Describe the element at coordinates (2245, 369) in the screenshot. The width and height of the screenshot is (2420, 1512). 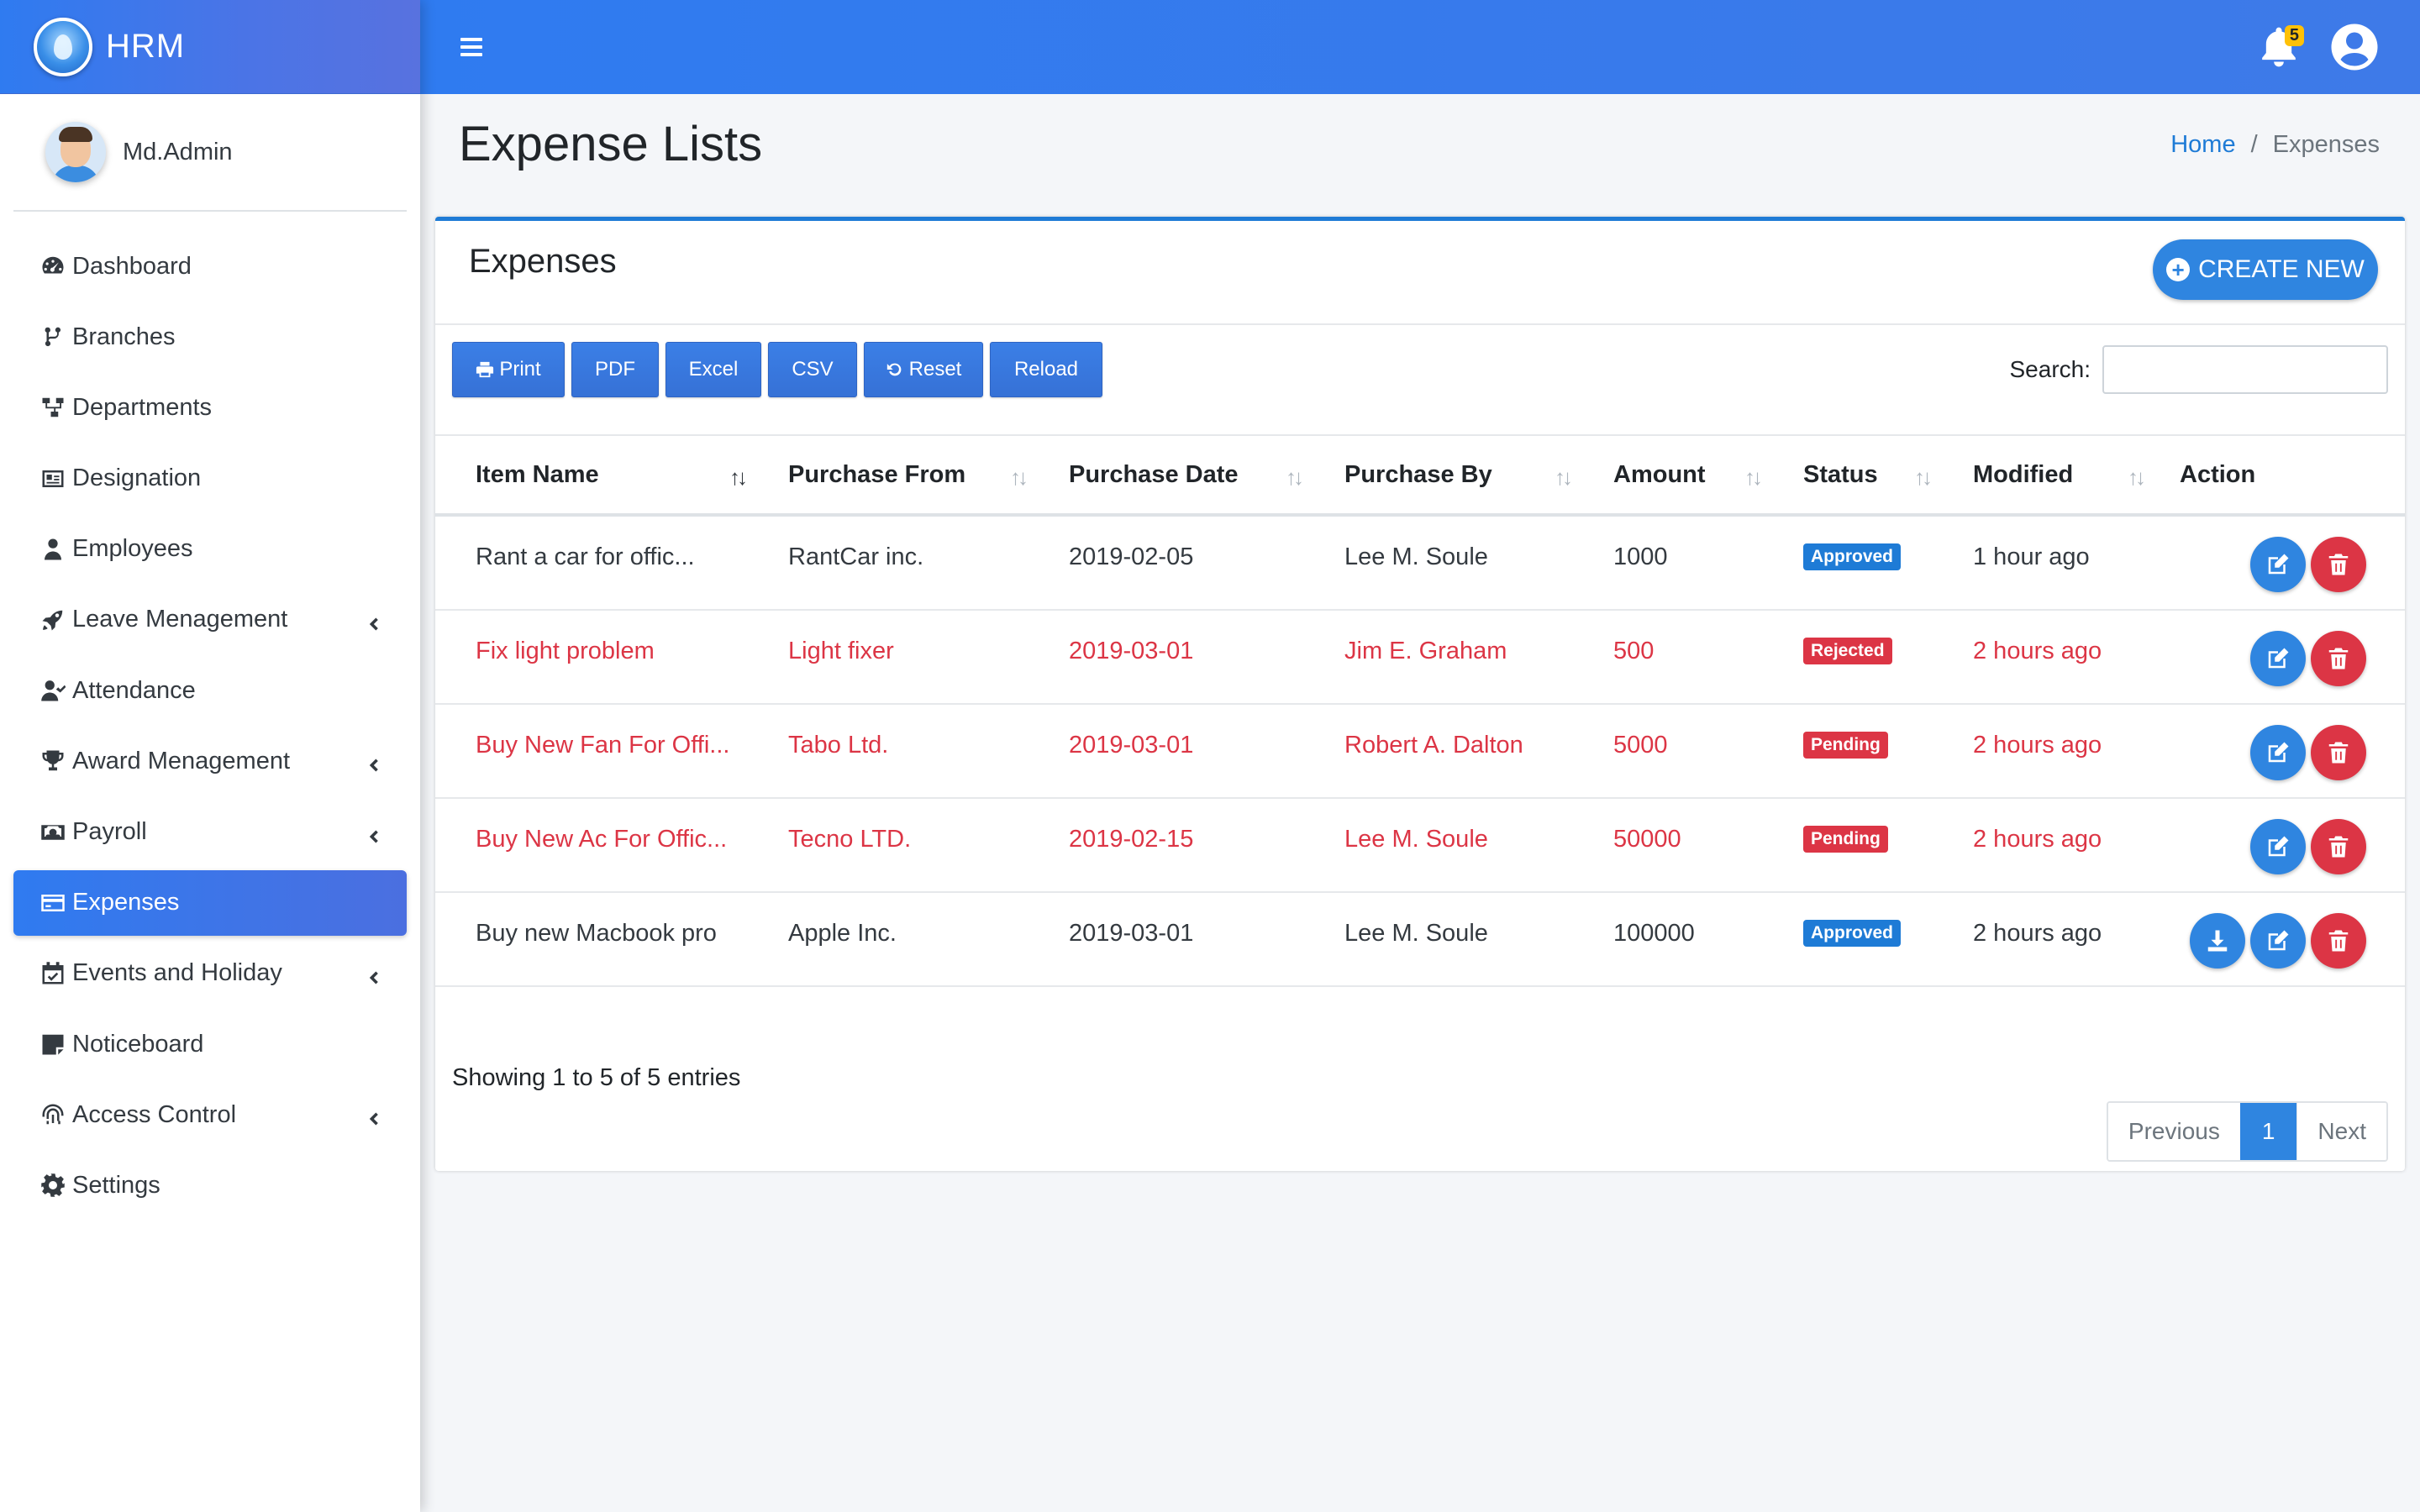
I see `search-input` at that location.